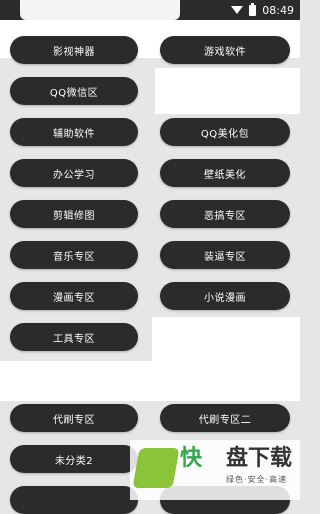 The image size is (320, 514). Describe the element at coordinates (253, 9) in the screenshot. I see `battery-icon` at that location.